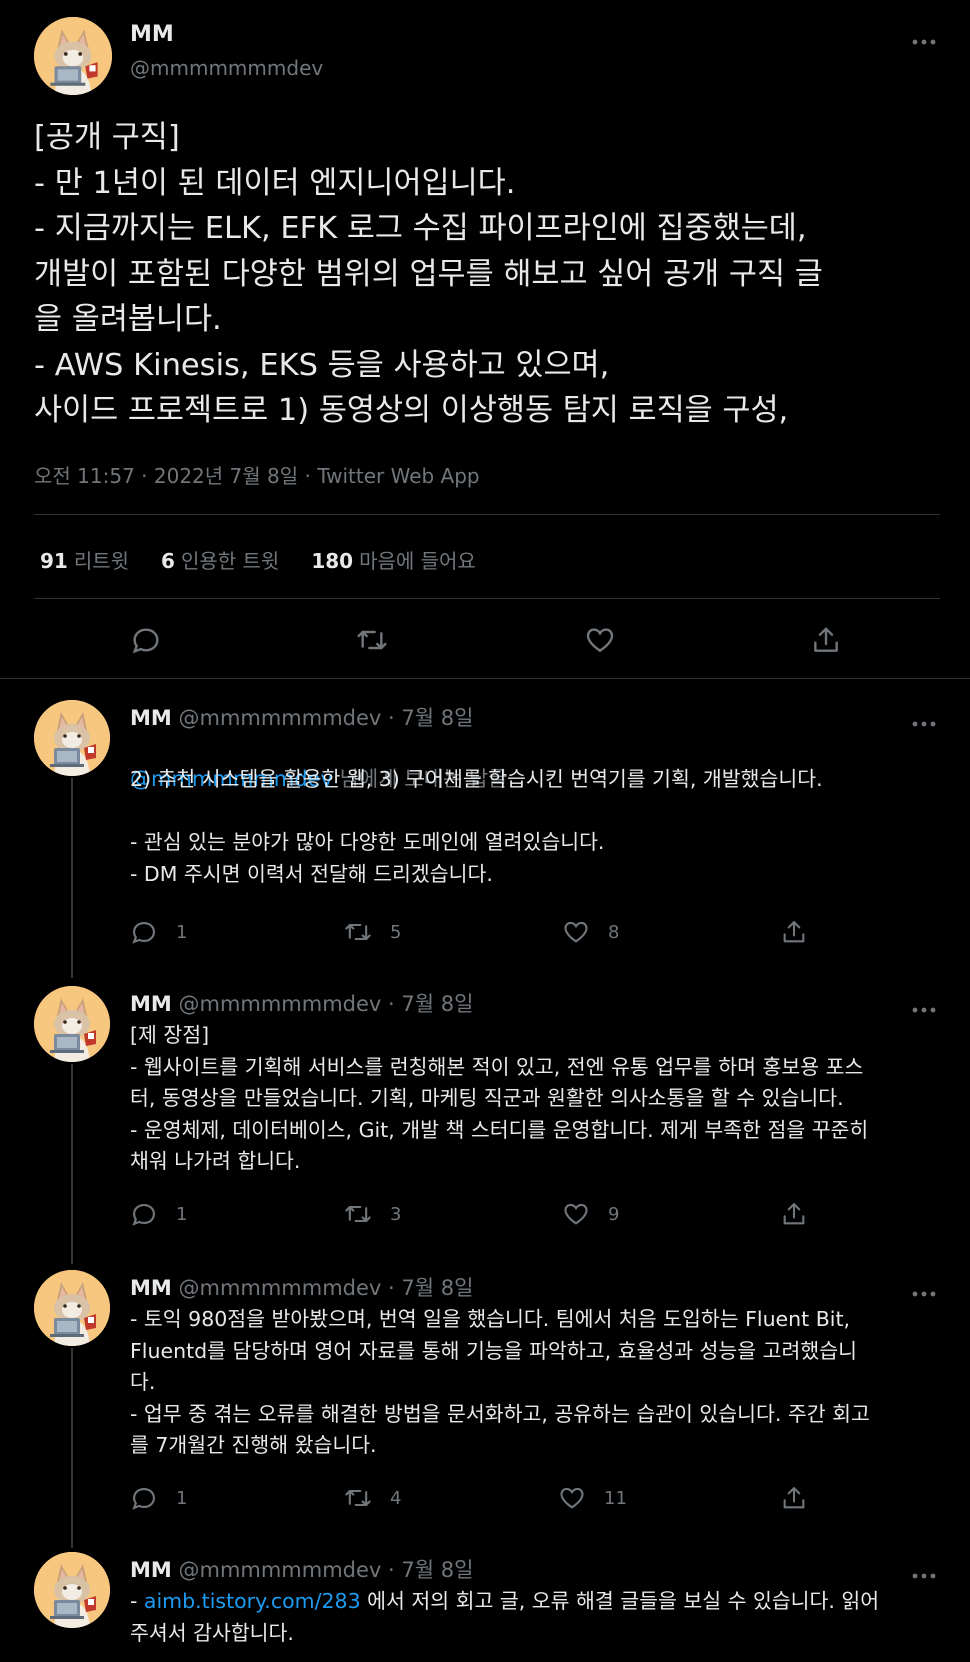  What do you see at coordinates (252, 1601) in the screenshot?
I see `tweet-link: aimb.tistory.com/283` at bounding box center [252, 1601].